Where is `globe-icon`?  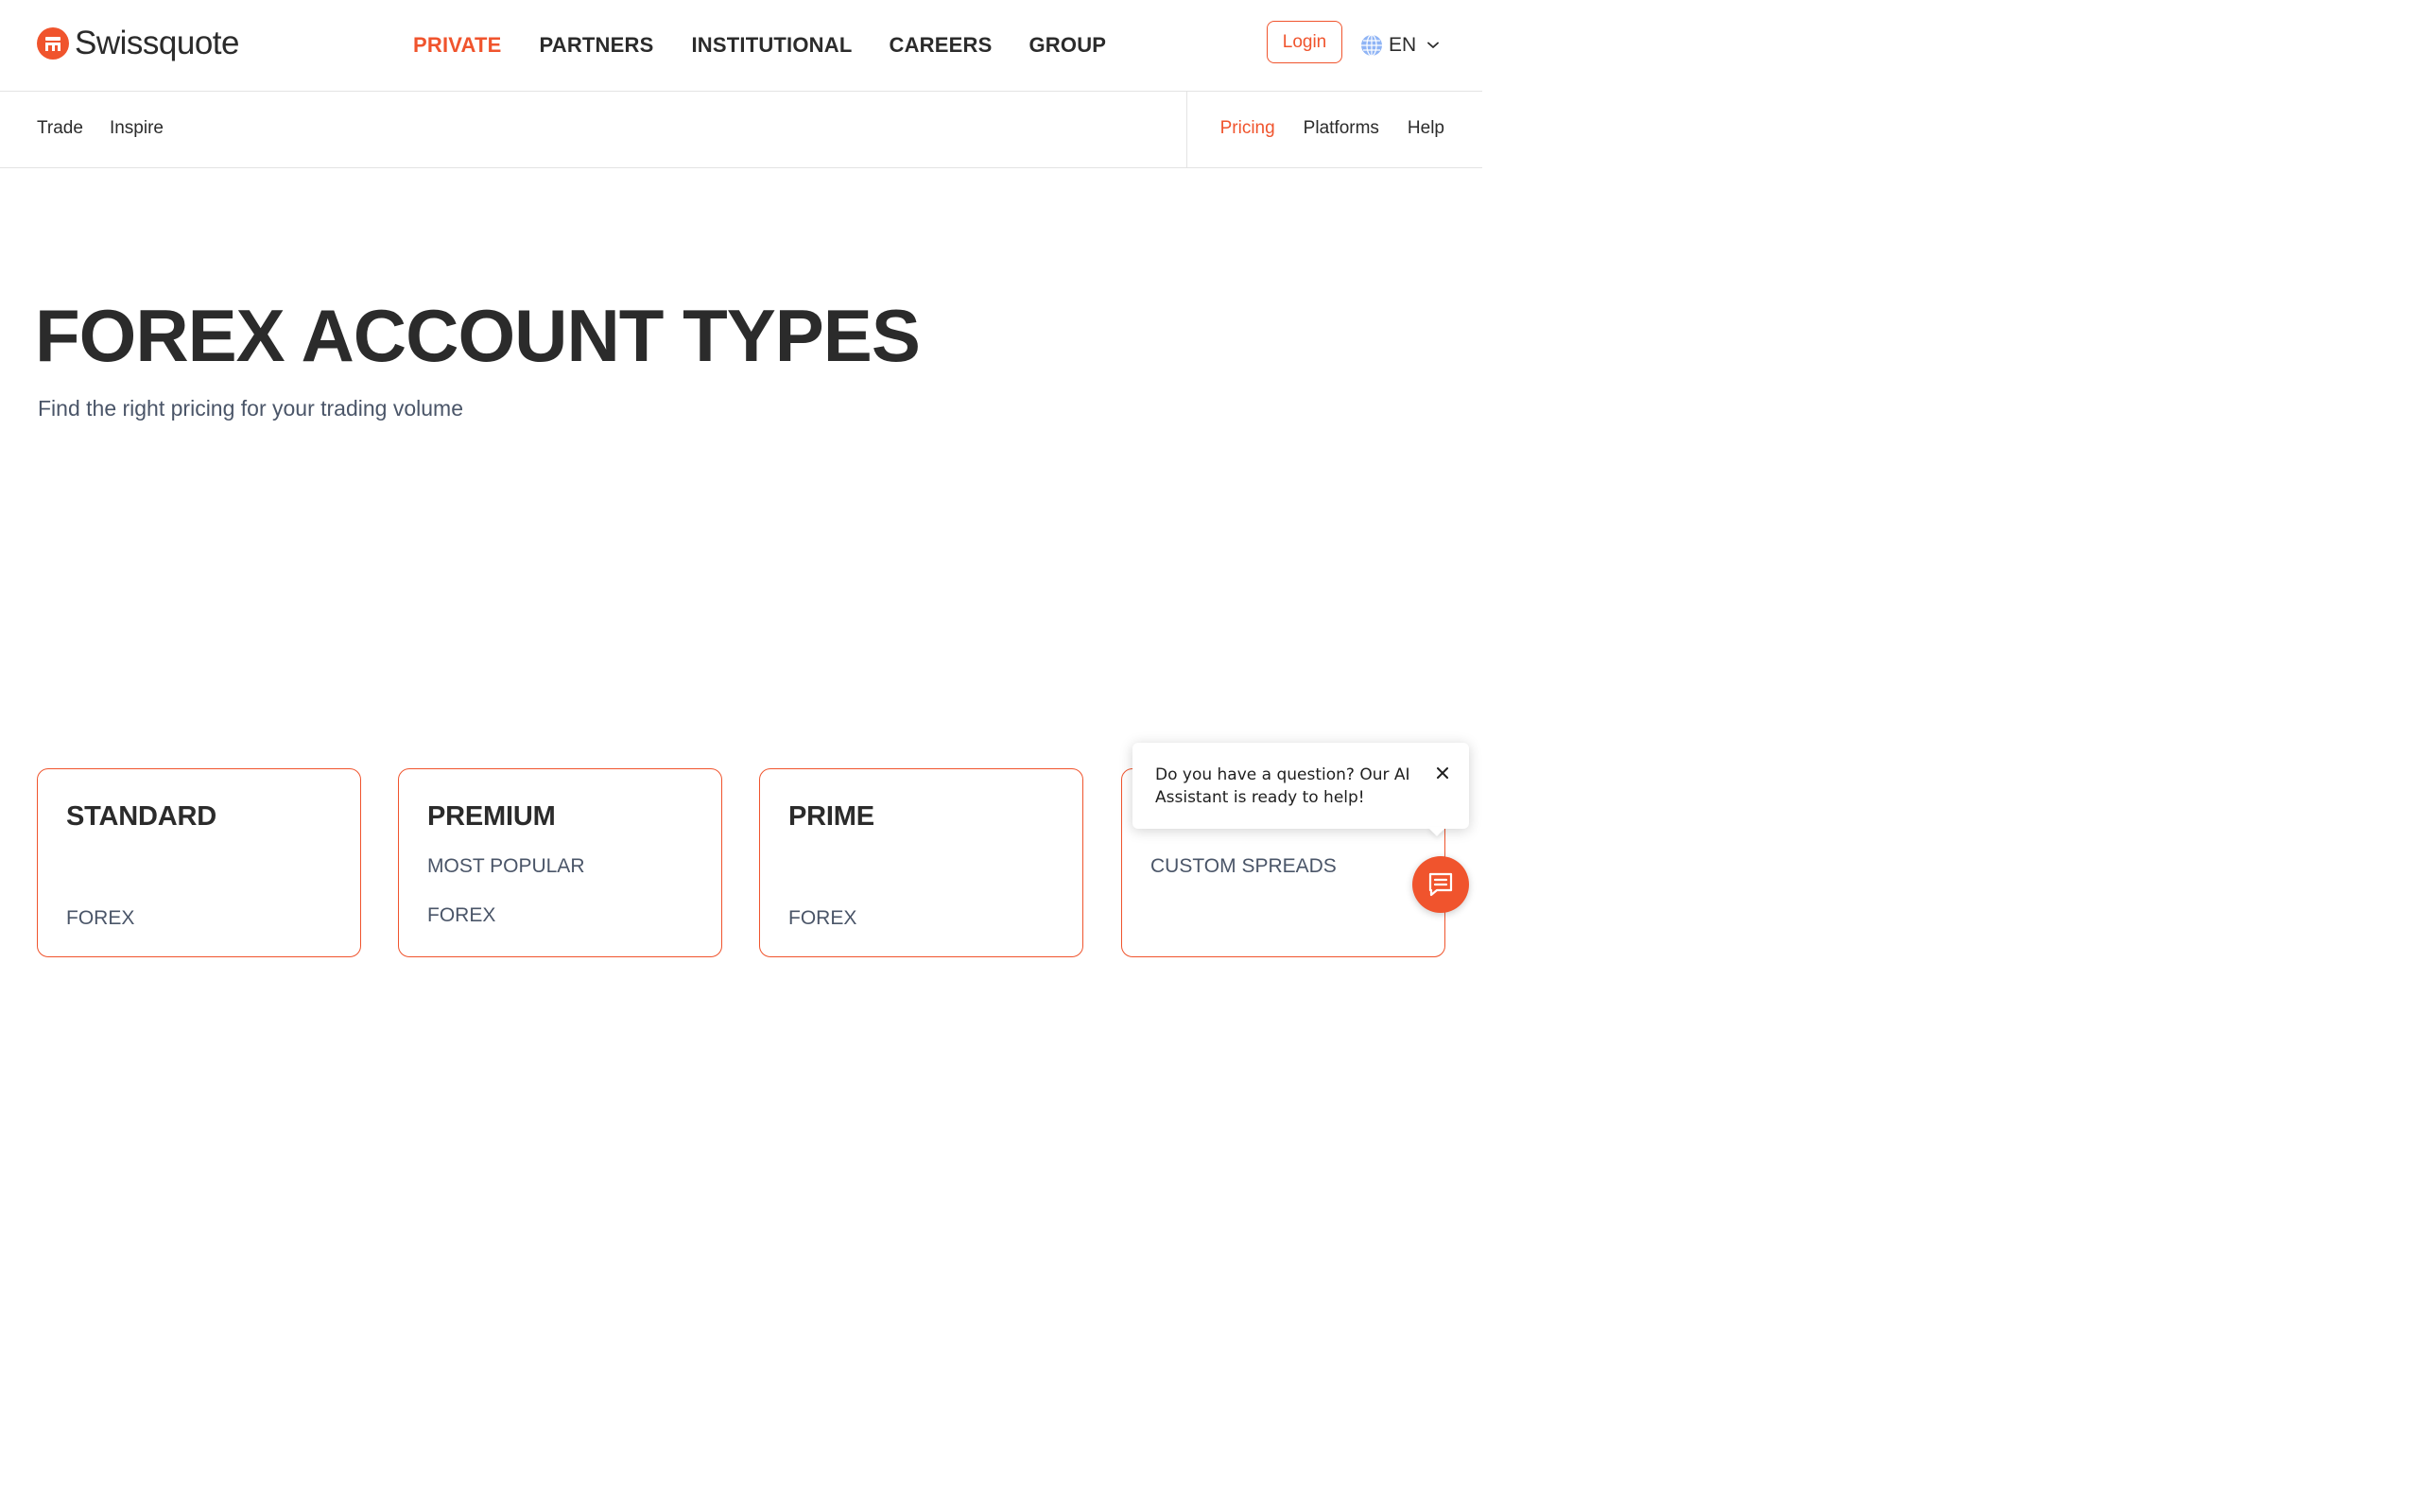 globe-icon is located at coordinates (1371, 45).